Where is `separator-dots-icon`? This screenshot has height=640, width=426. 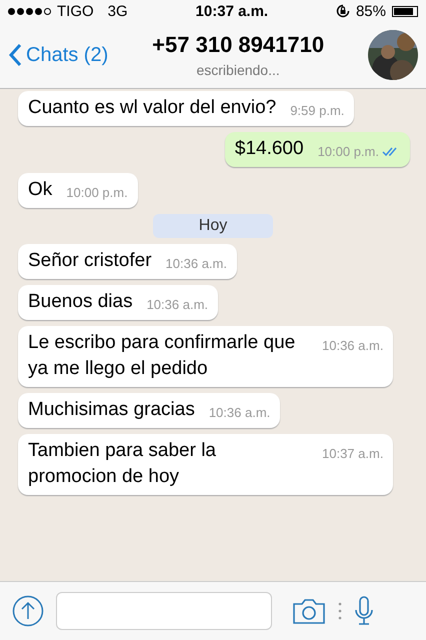 separator-dots-icon is located at coordinates (340, 611).